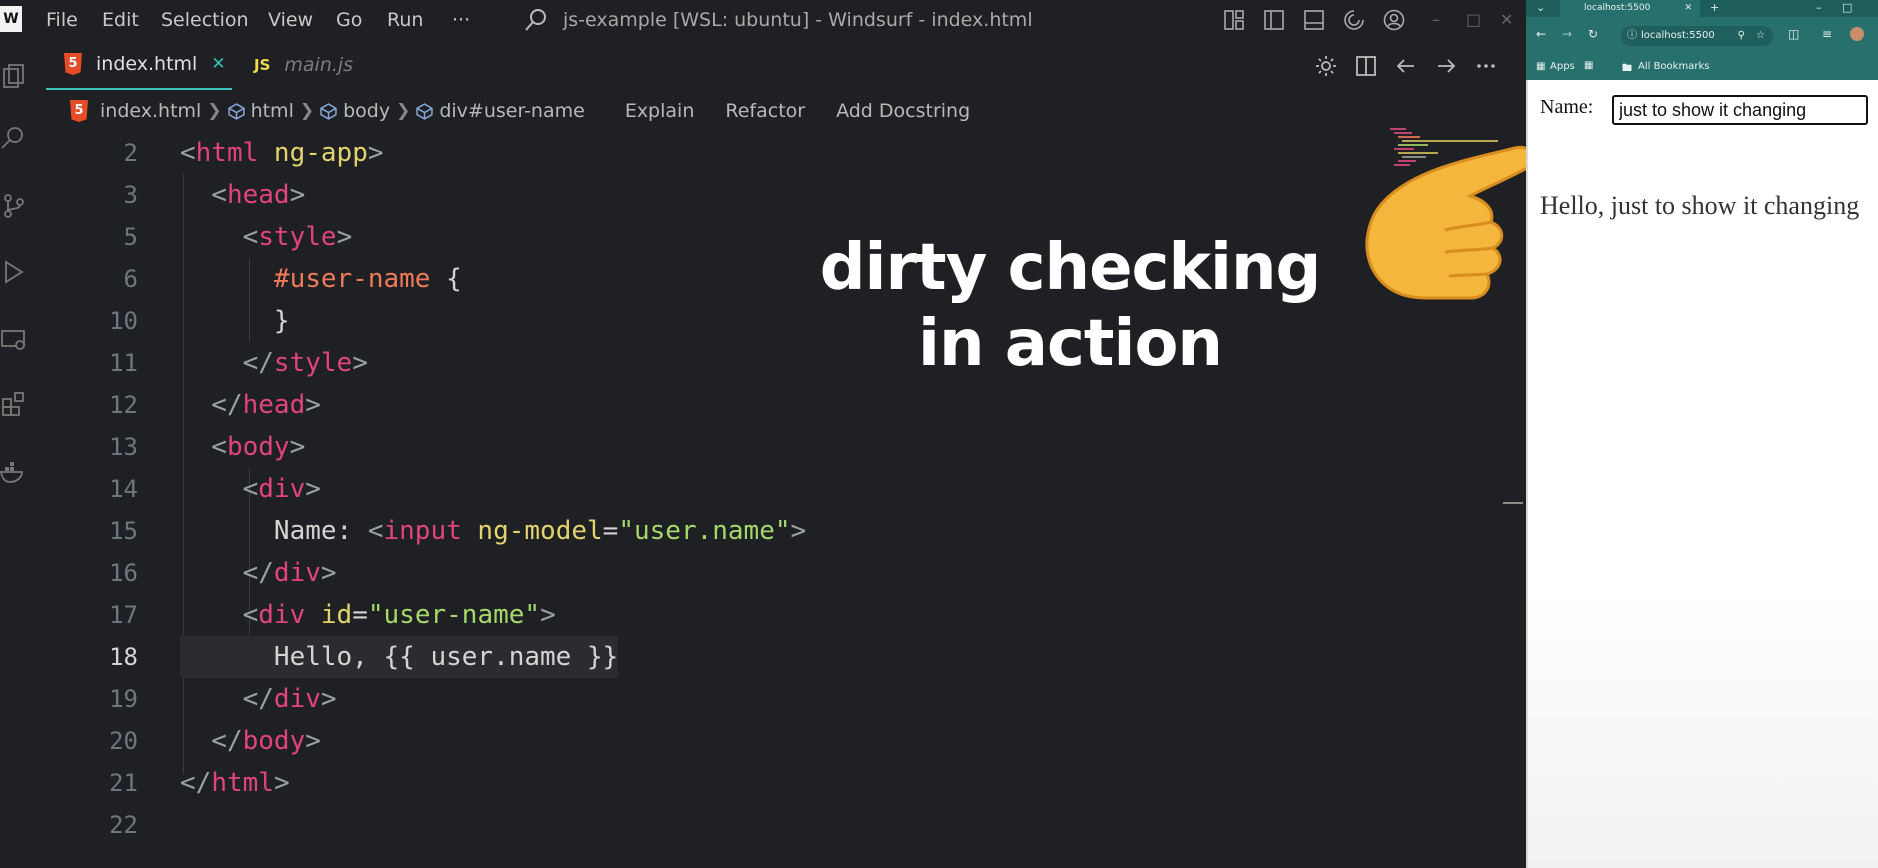 The width and height of the screenshot is (1878, 868). I want to click on url-text: localhost:5500, so click(1678, 35).